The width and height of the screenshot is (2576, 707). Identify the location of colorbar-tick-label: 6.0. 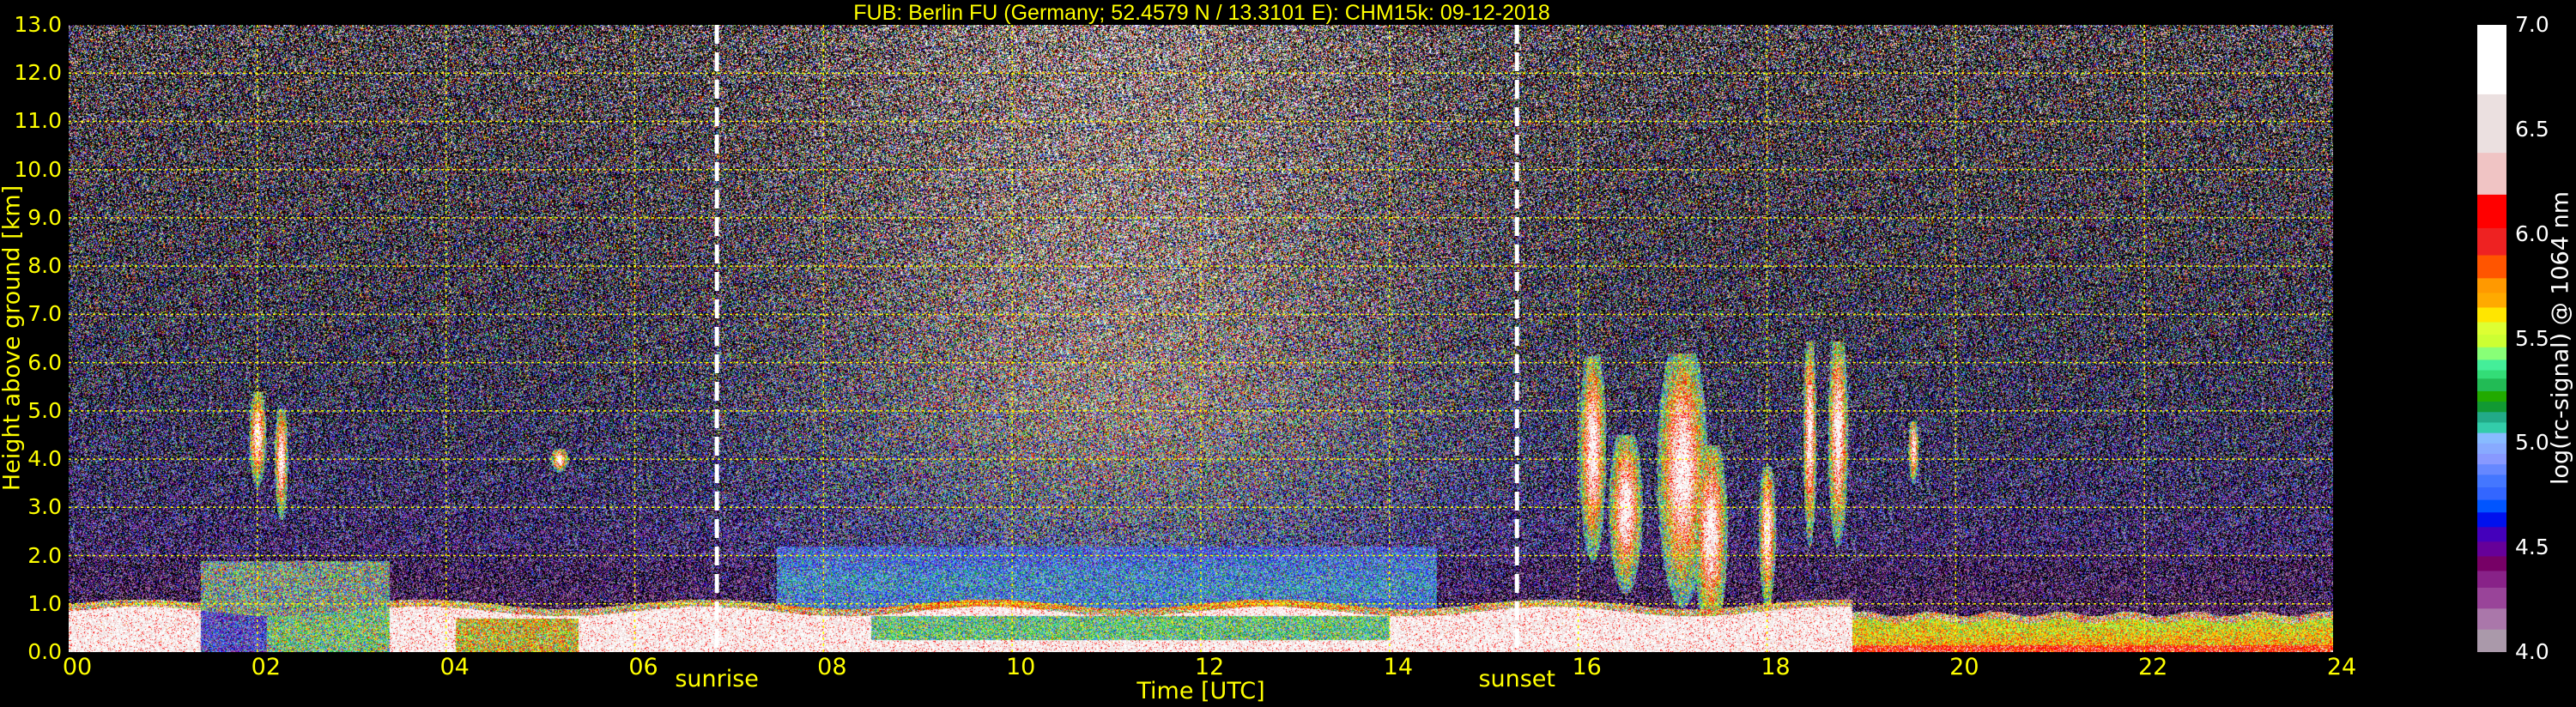
(2532, 234).